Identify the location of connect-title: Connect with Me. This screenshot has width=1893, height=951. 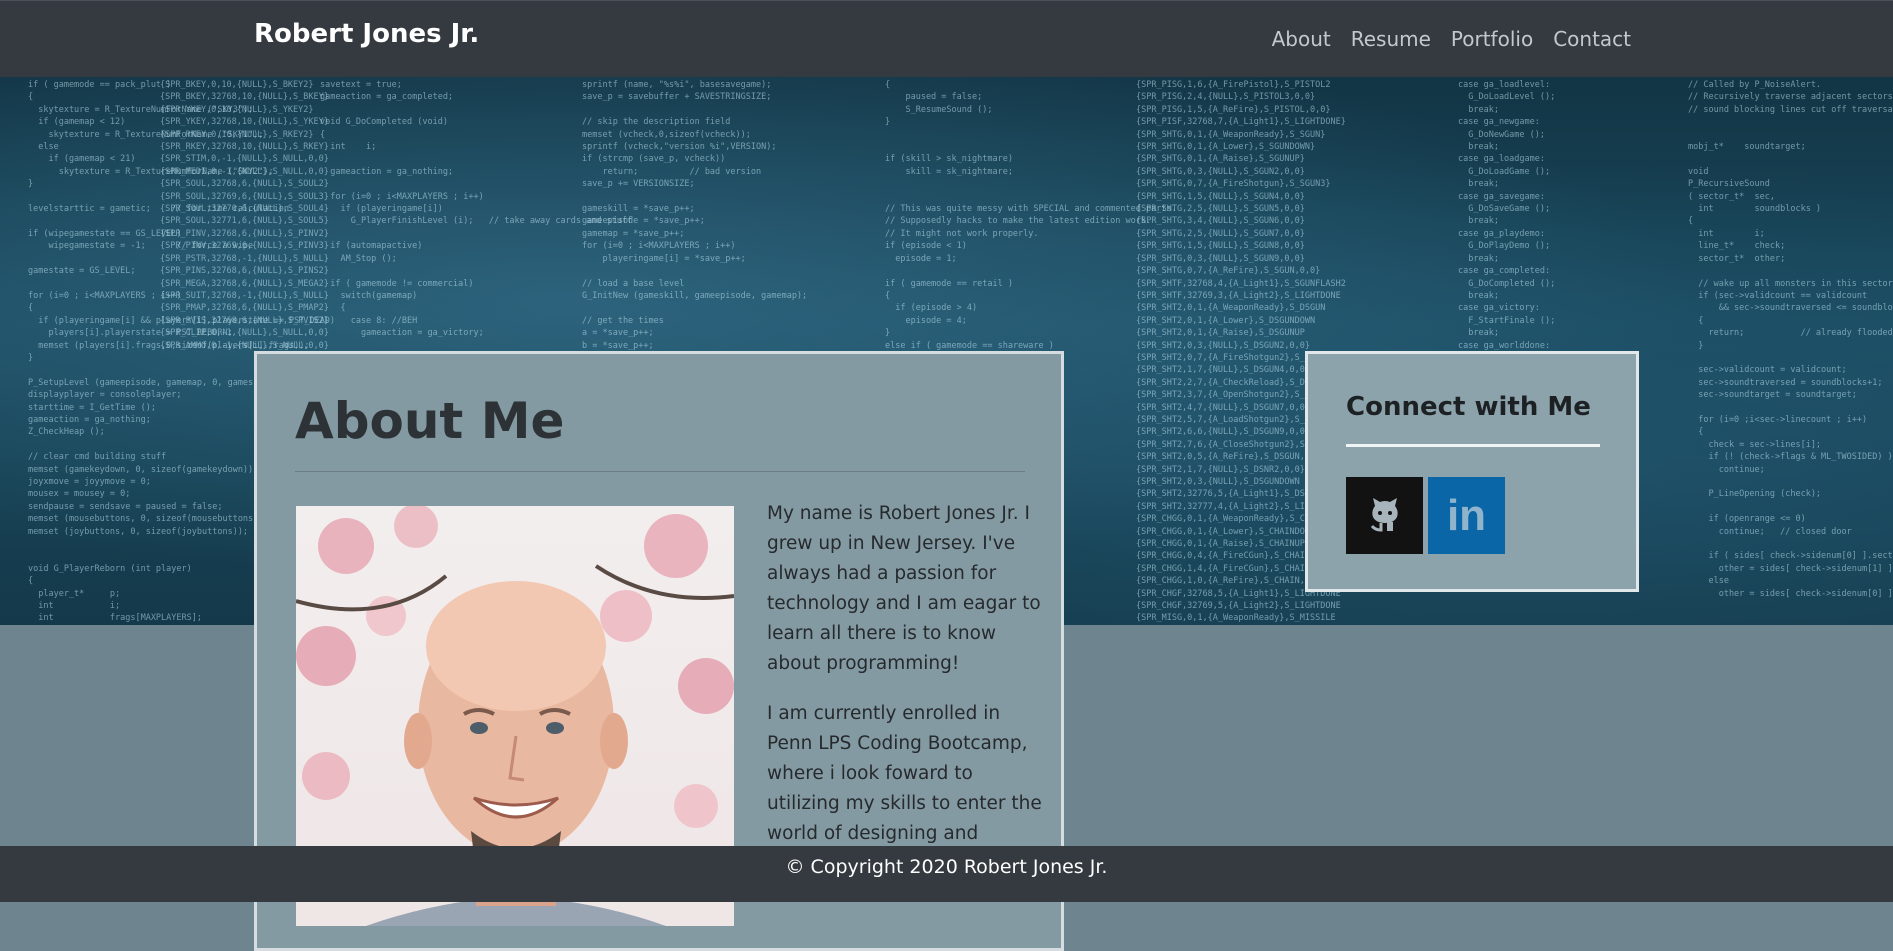
(1468, 407).